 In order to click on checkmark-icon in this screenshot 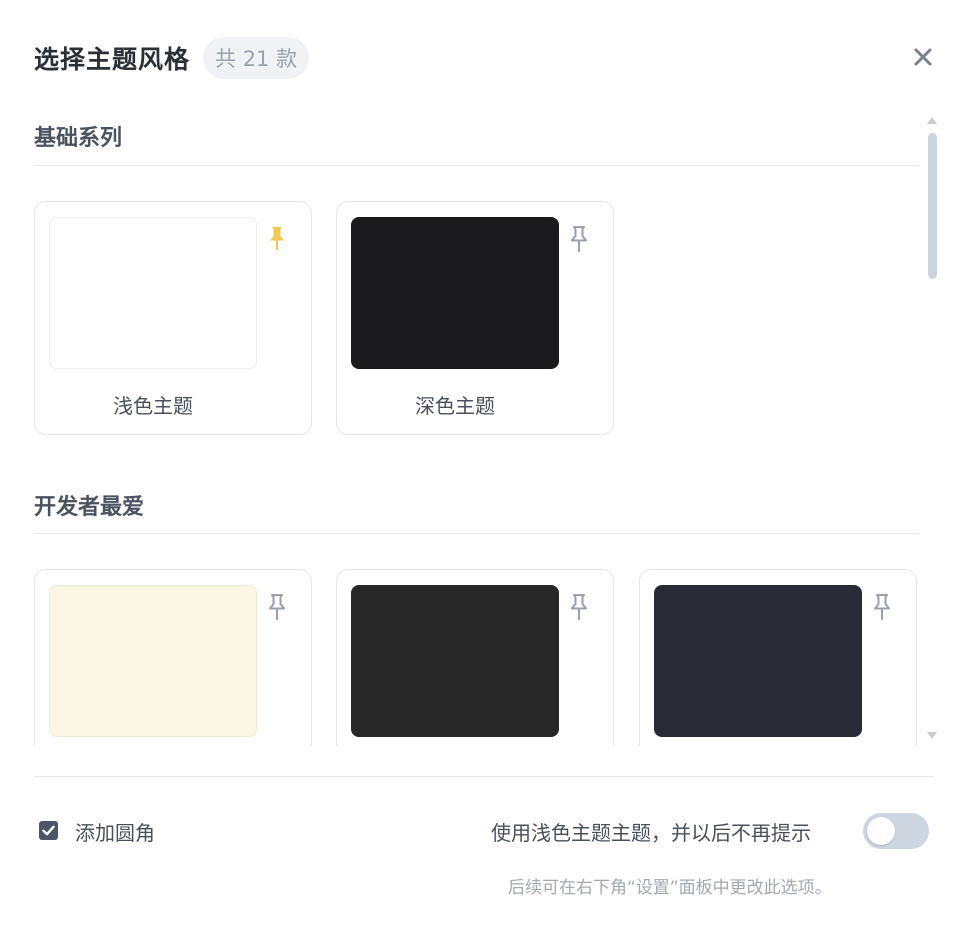, I will do `click(48, 830)`.